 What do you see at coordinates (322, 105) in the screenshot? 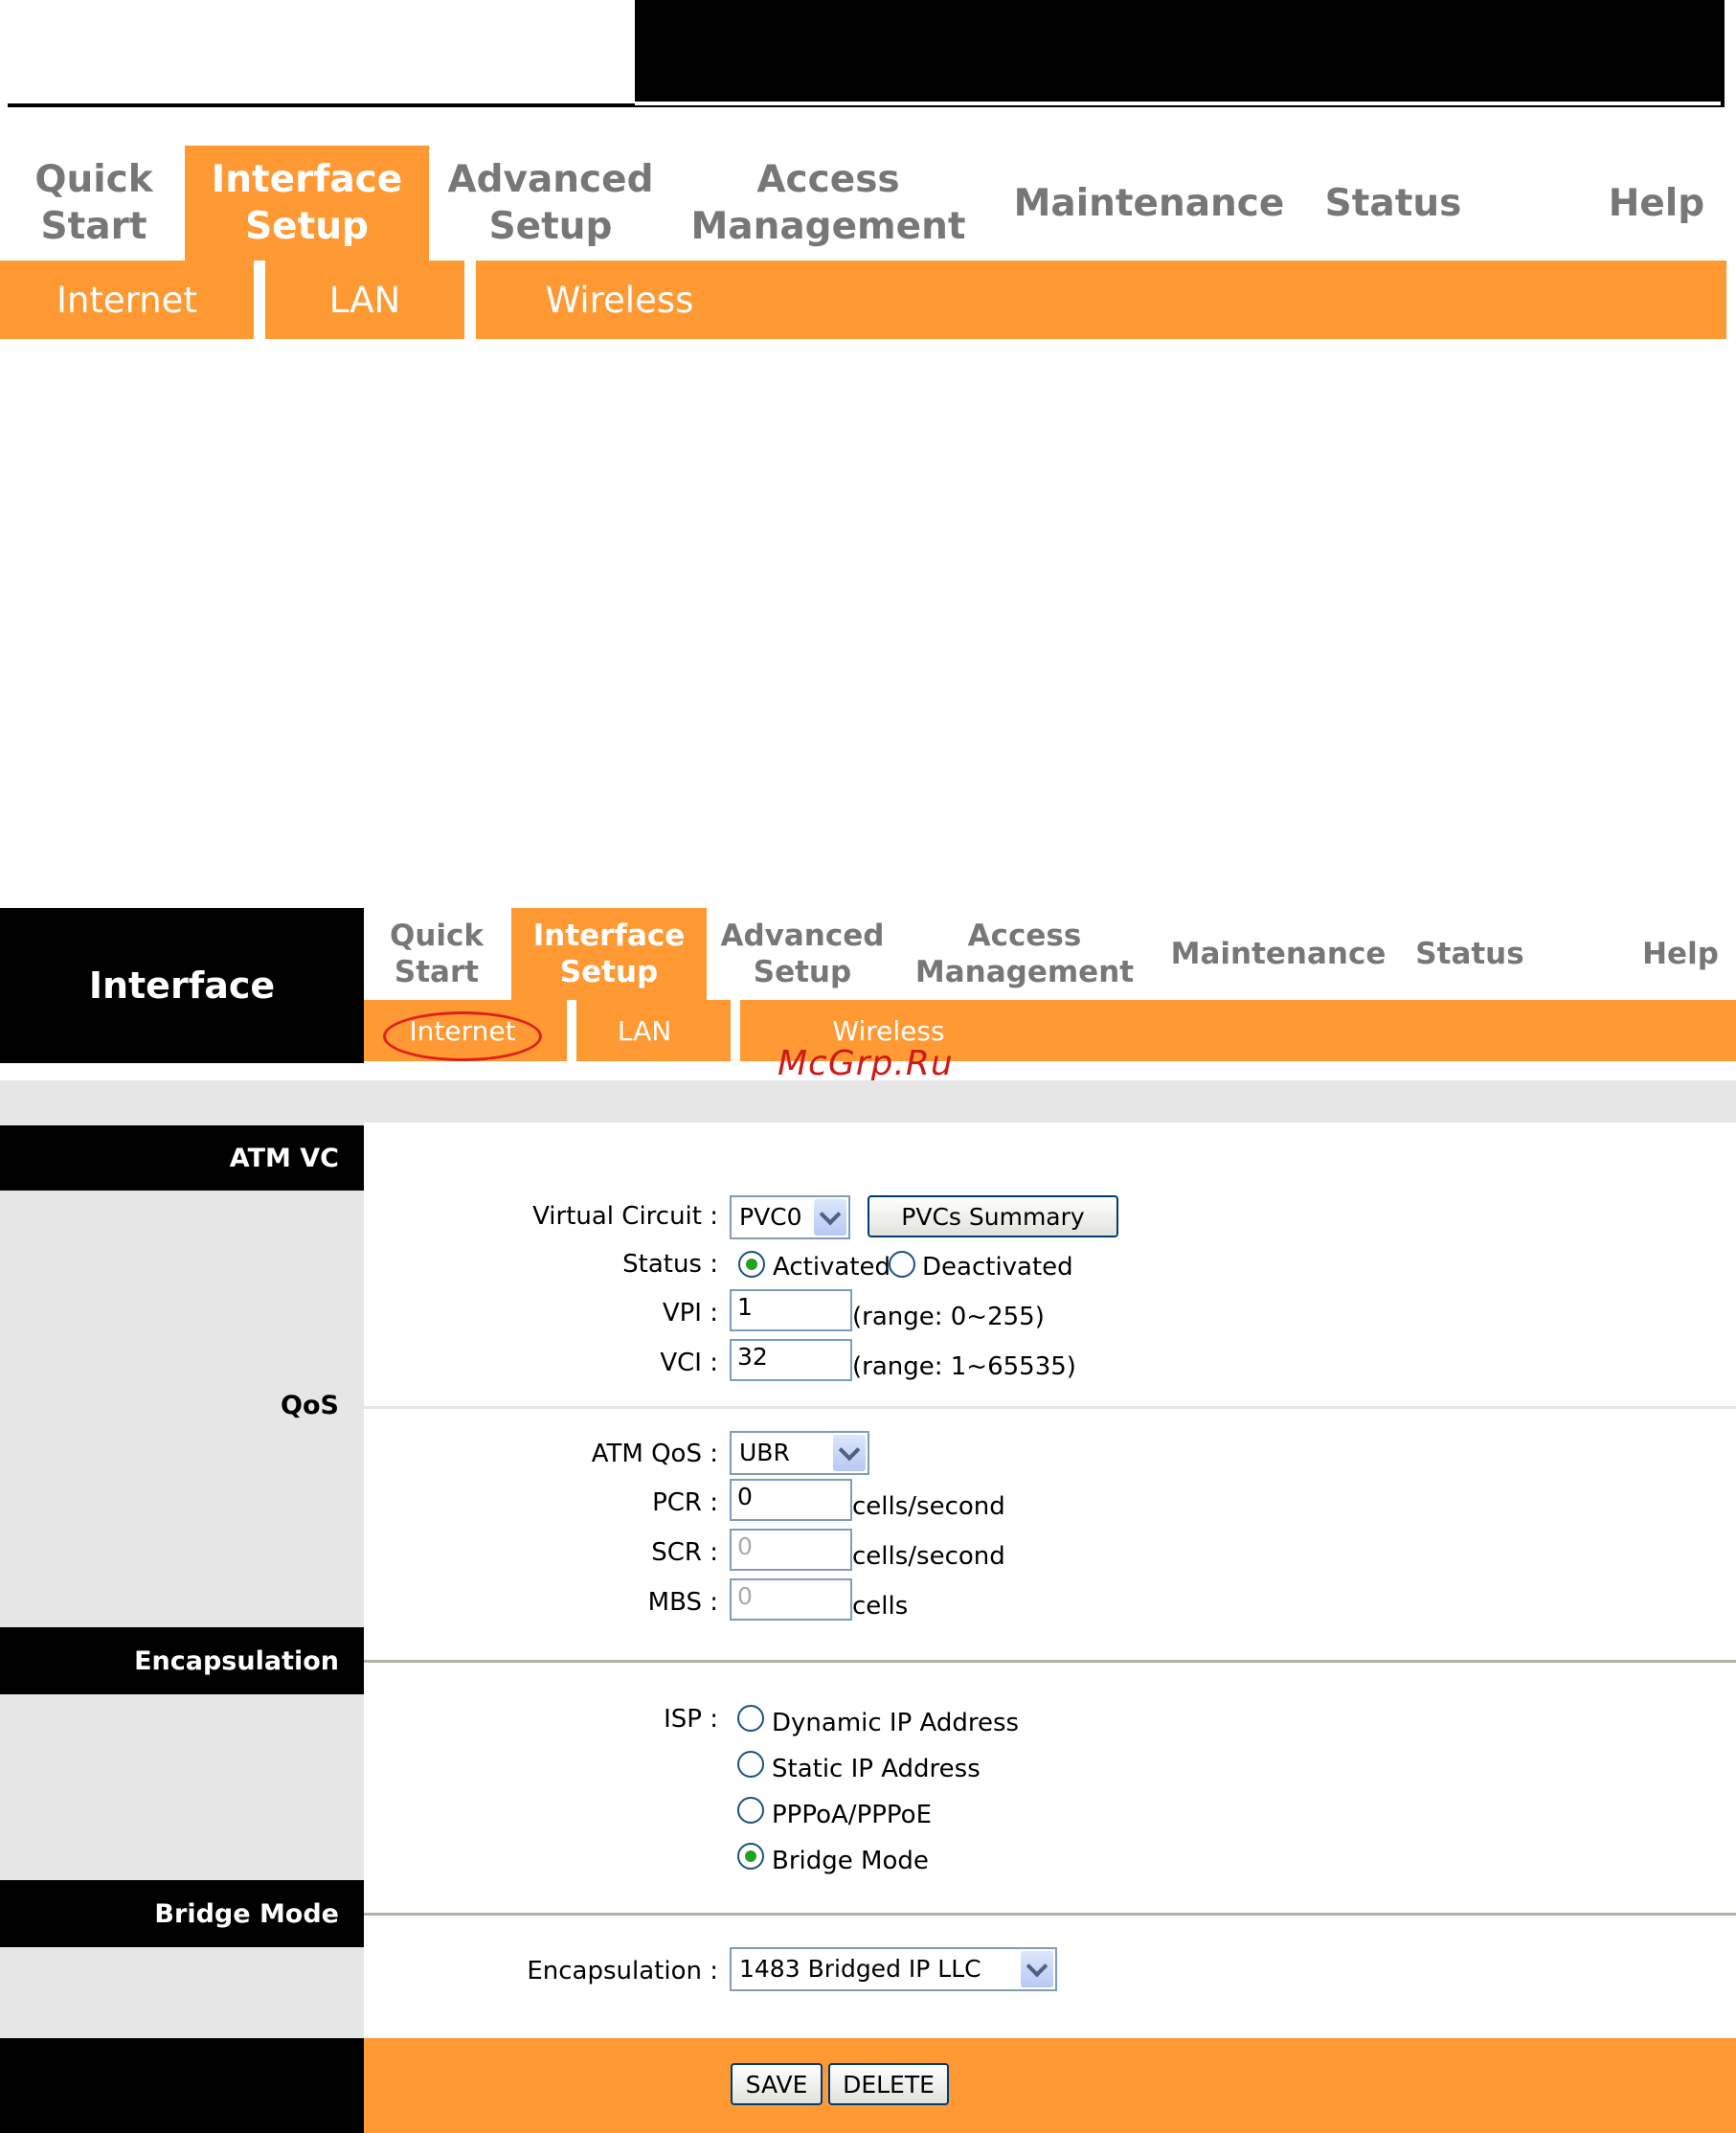
I see `top-header-rule` at bounding box center [322, 105].